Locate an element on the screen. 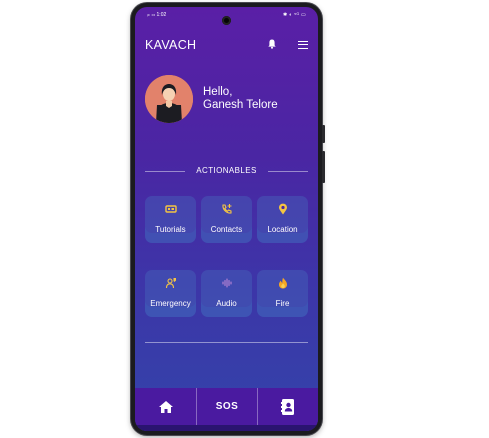  nav-home is located at coordinates (165, 406).